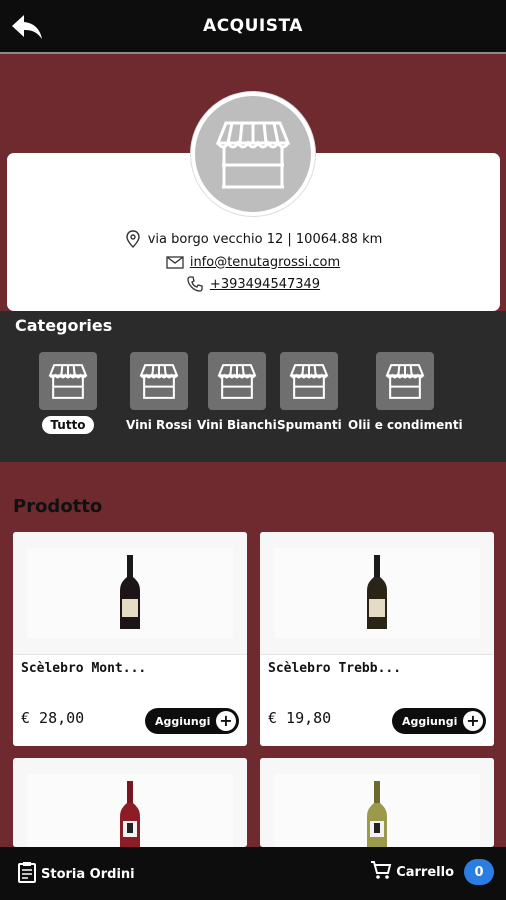 The height and width of the screenshot is (900, 506). What do you see at coordinates (253, 873) in the screenshot?
I see `bottom-bar: Storia Ordini Carrello 0` at bounding box center [253, 873].